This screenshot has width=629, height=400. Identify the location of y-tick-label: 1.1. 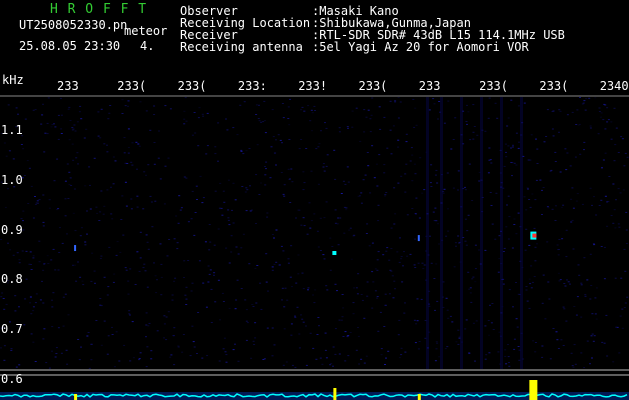
(12, 130).